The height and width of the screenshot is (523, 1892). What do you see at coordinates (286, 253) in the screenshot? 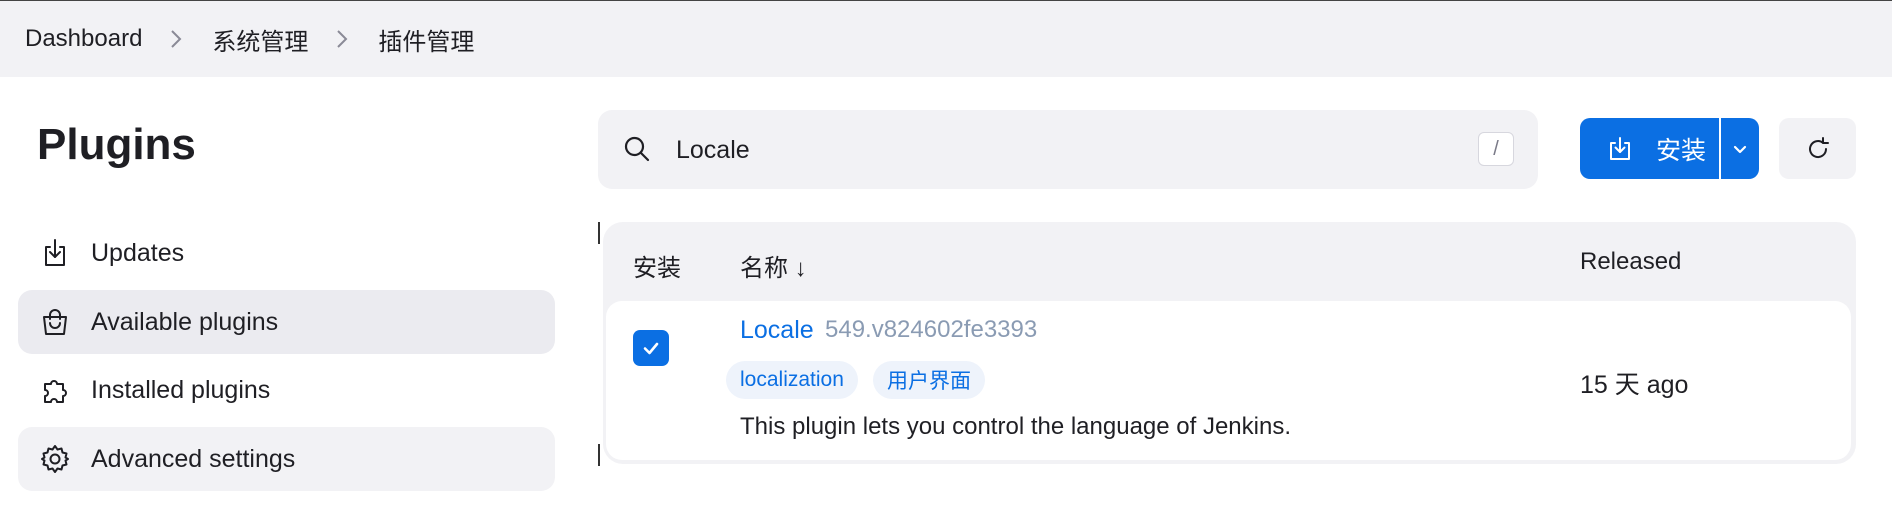
I see `sidebar-item-updates: Updates` at bounding box center [286, 253].